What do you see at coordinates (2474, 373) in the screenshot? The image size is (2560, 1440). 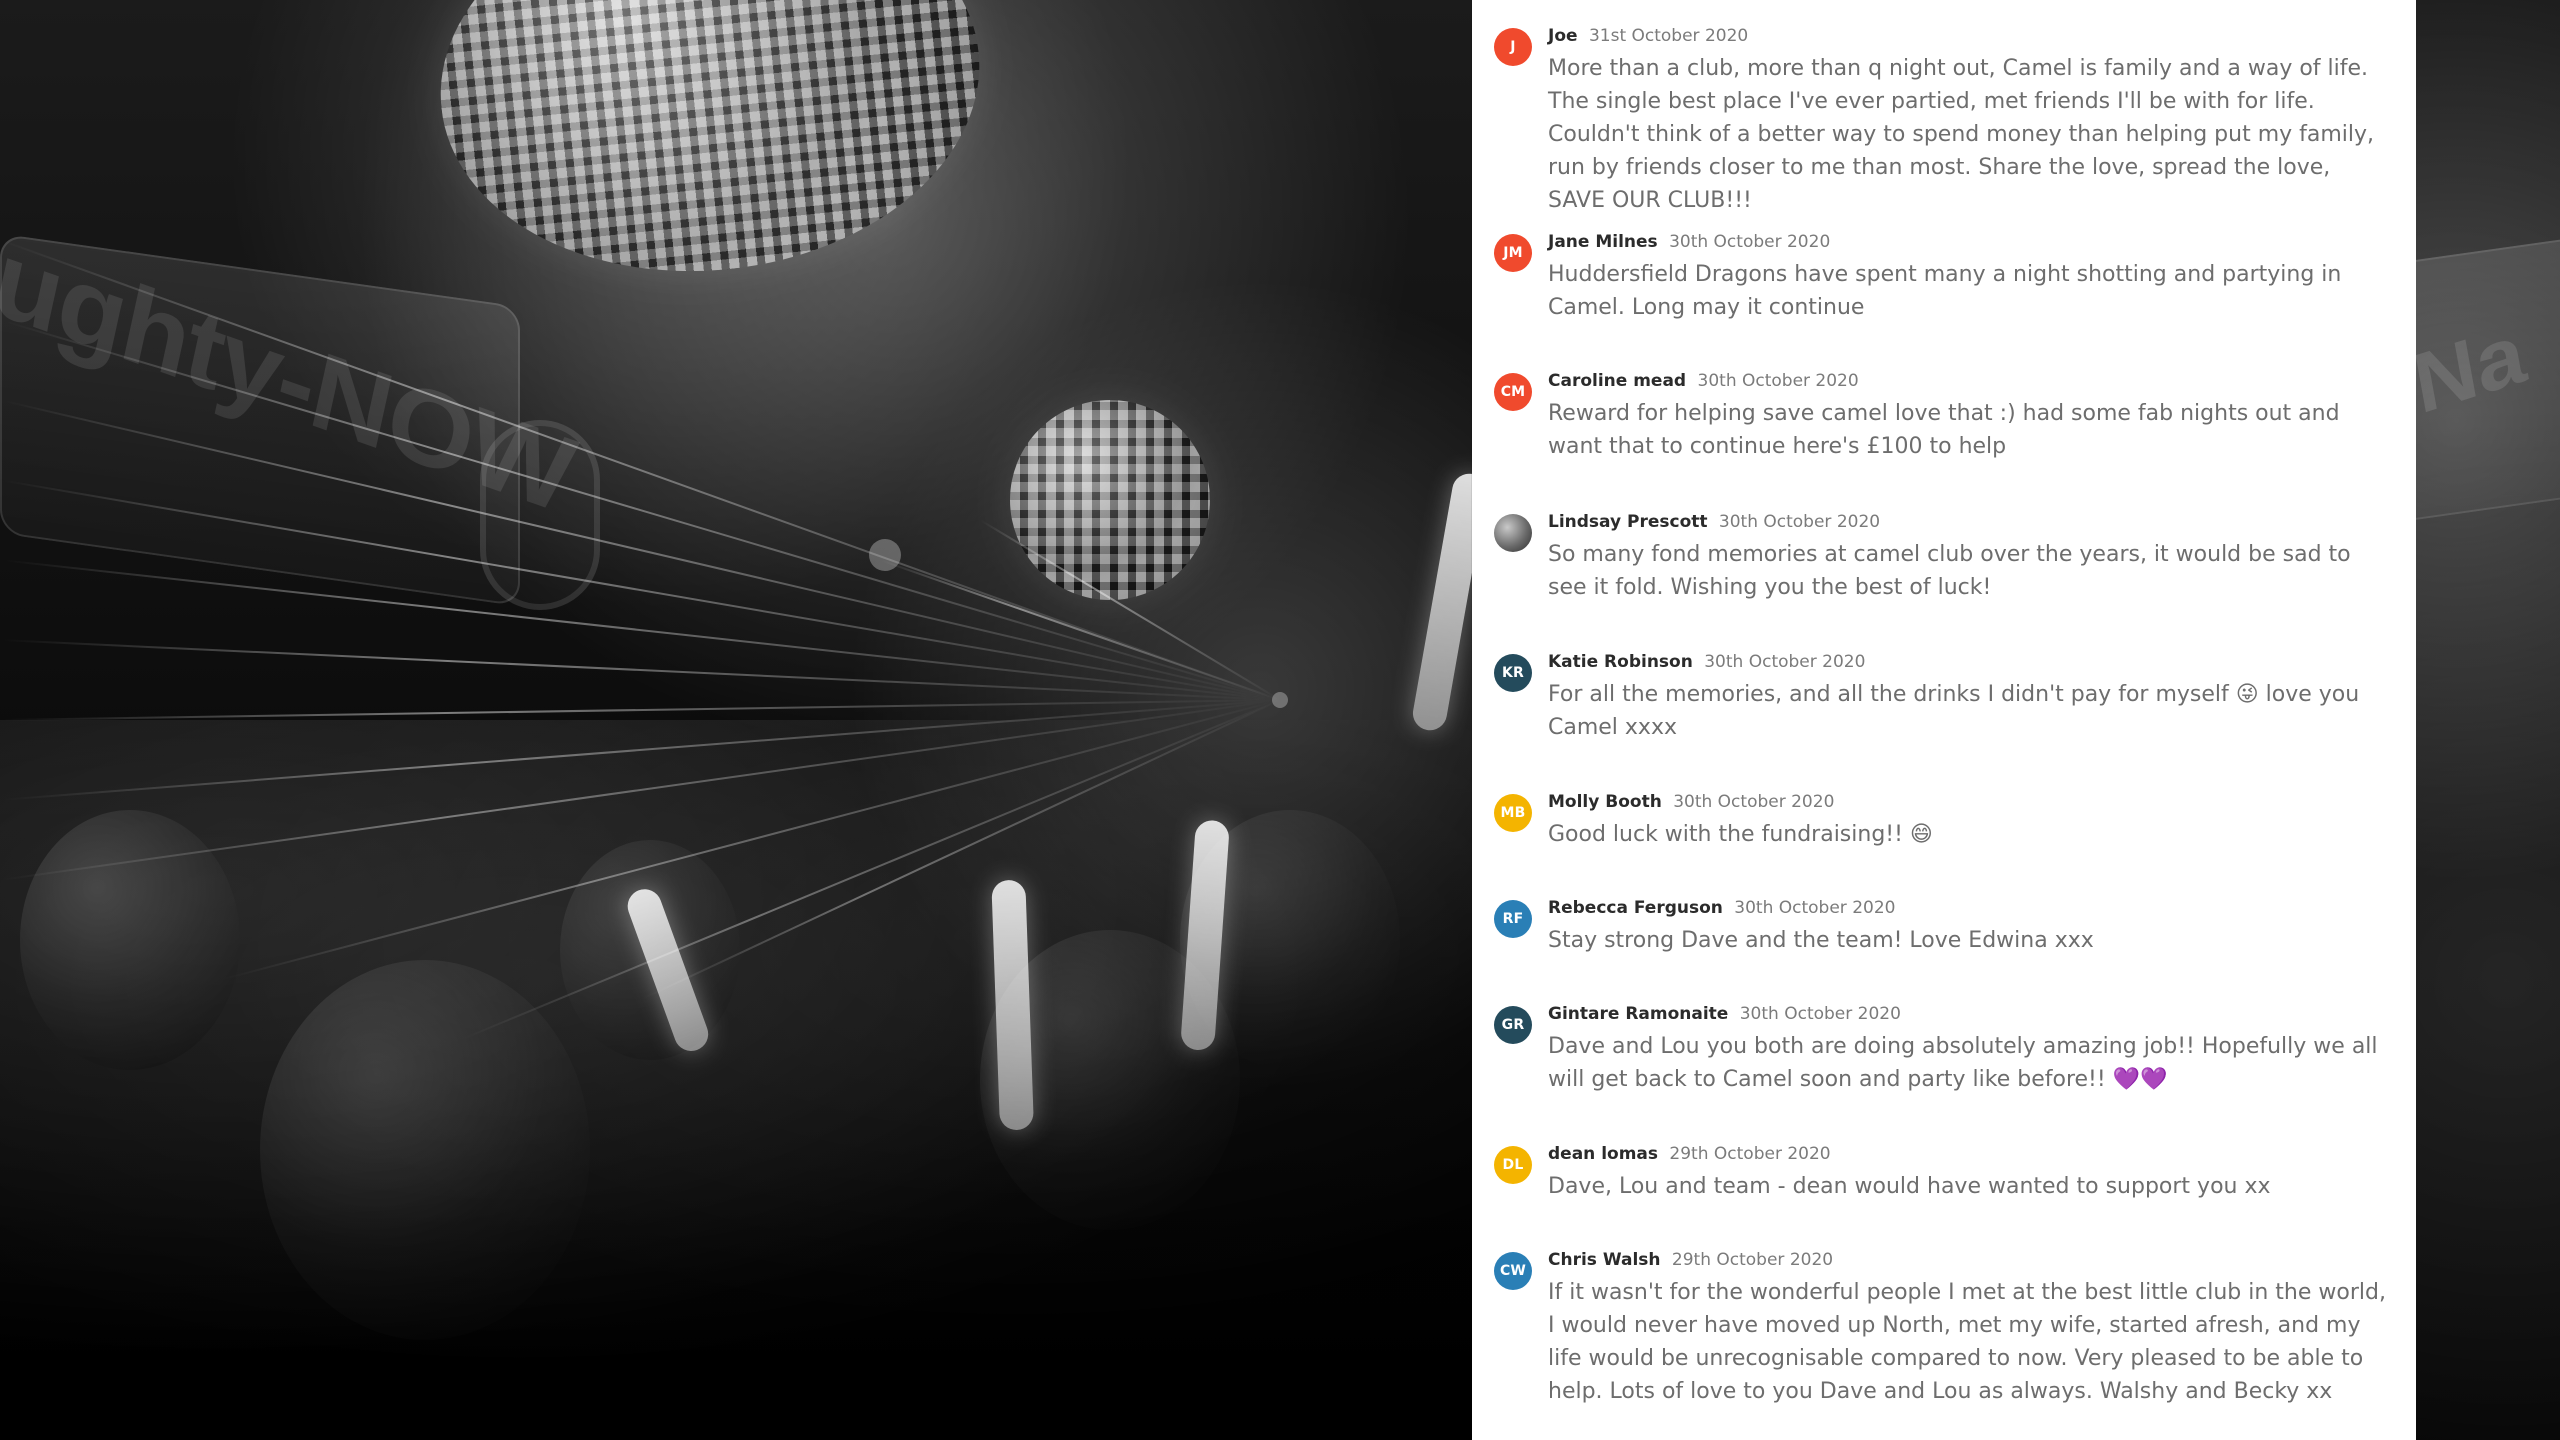 I see `neon-sign-right-text: -Na` at bounding box center [2474, 373].